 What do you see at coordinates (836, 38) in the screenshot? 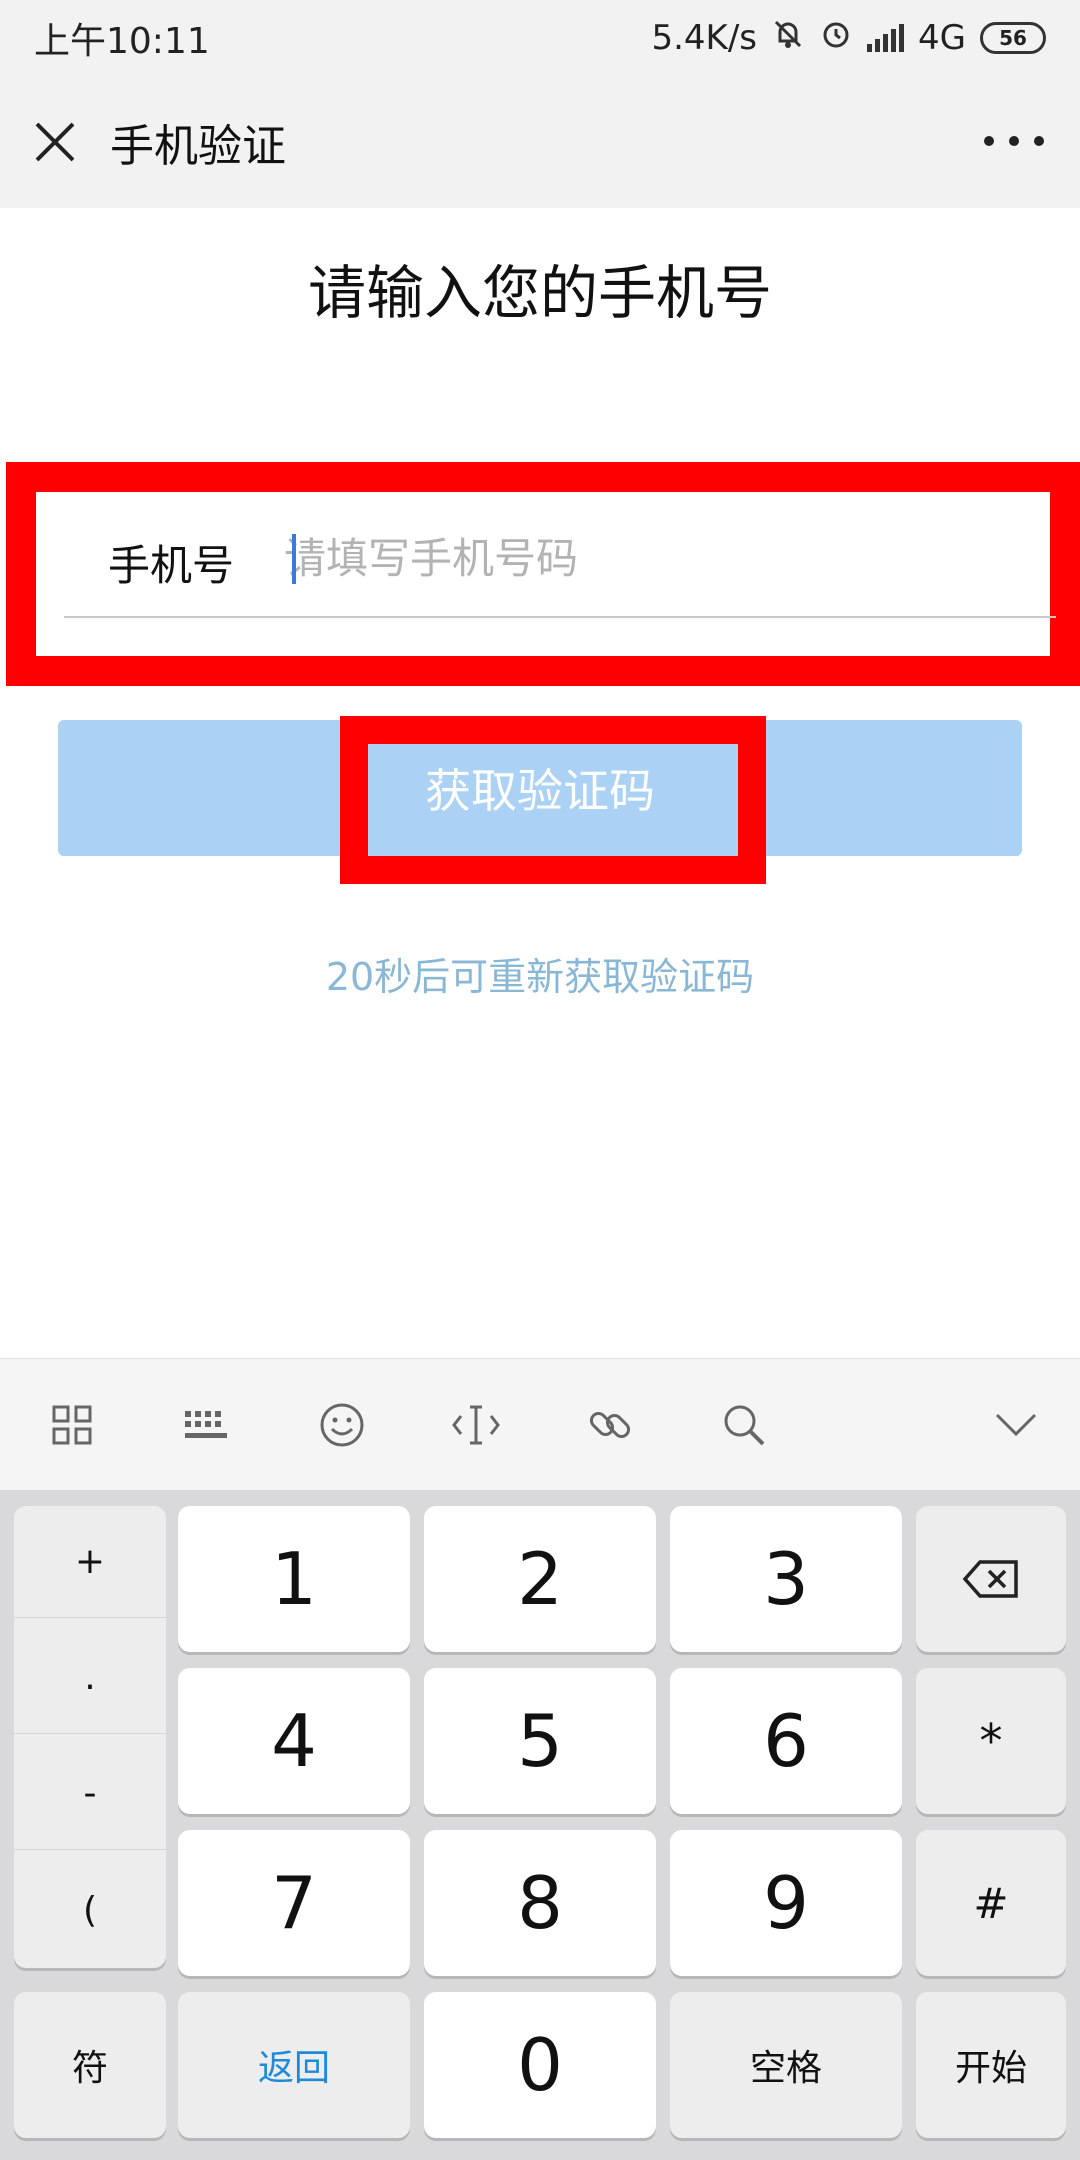
I see `alarm-icon` at bounding box center [836, 38].